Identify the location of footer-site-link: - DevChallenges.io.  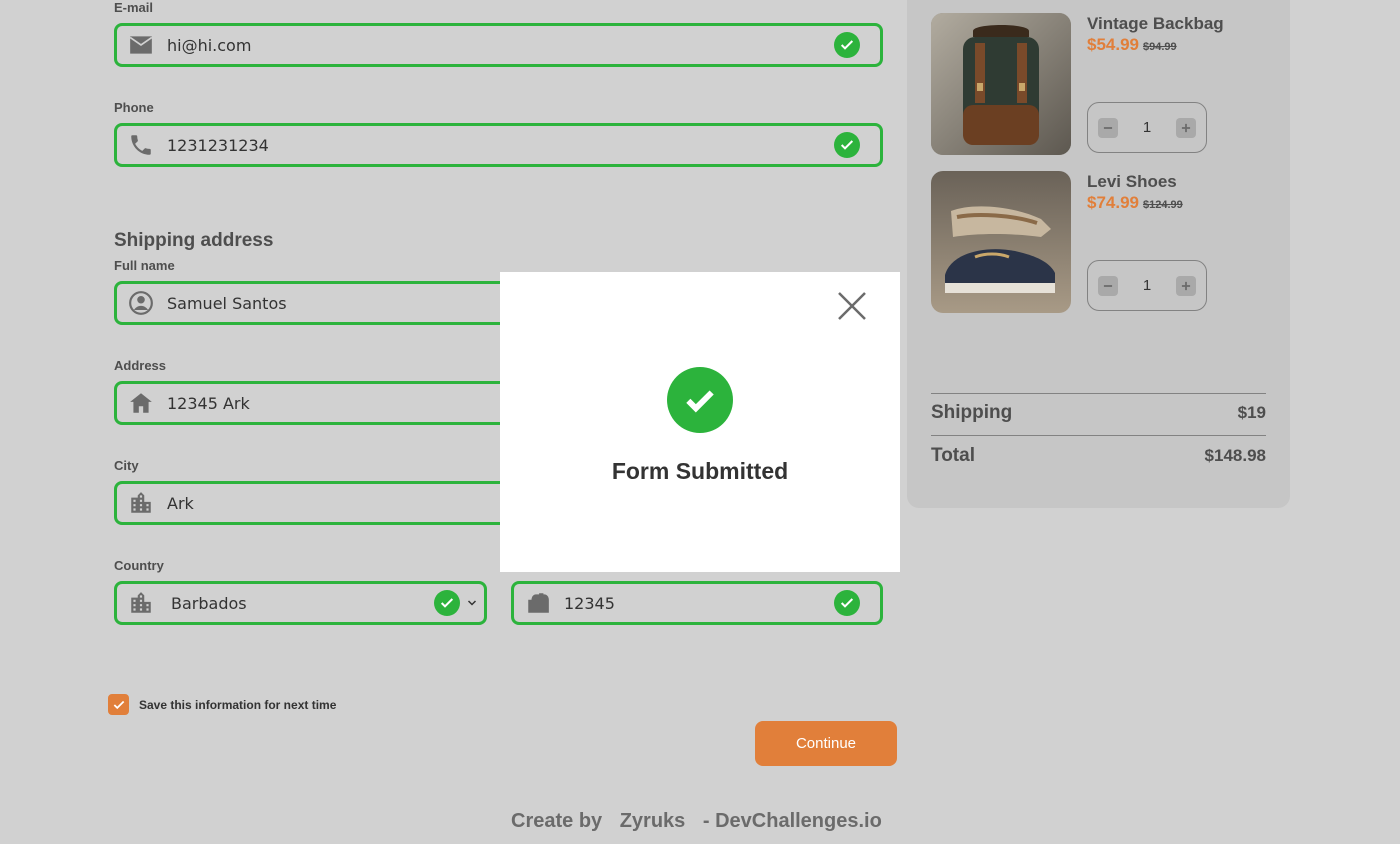
(792, 821).